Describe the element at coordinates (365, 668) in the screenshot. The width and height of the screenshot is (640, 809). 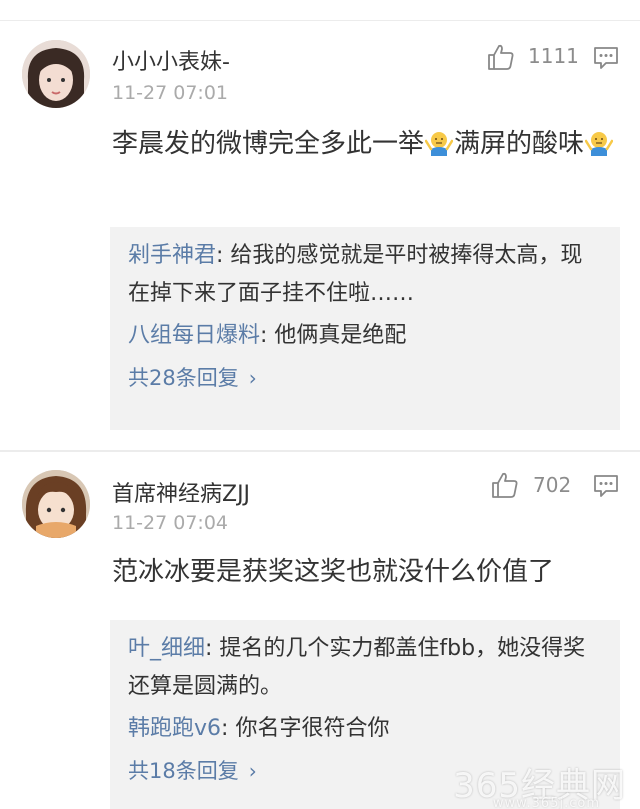
I see `reply-item: 叶_细细: 提名的几个实力都盖住fbb，她没得奖还算是圆满的。` at that location.